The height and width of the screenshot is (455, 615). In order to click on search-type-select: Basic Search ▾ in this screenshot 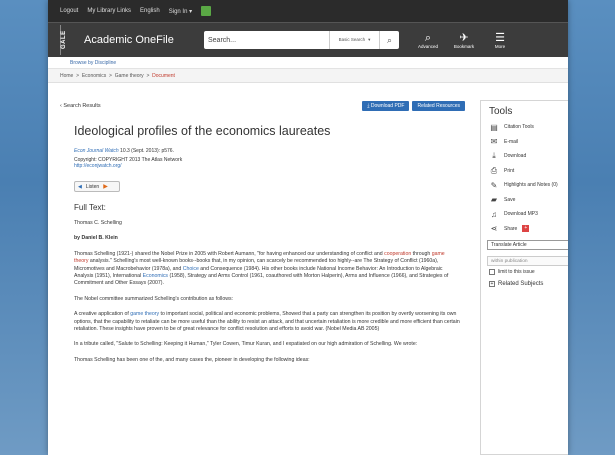, I will do `click(354, 40)`.